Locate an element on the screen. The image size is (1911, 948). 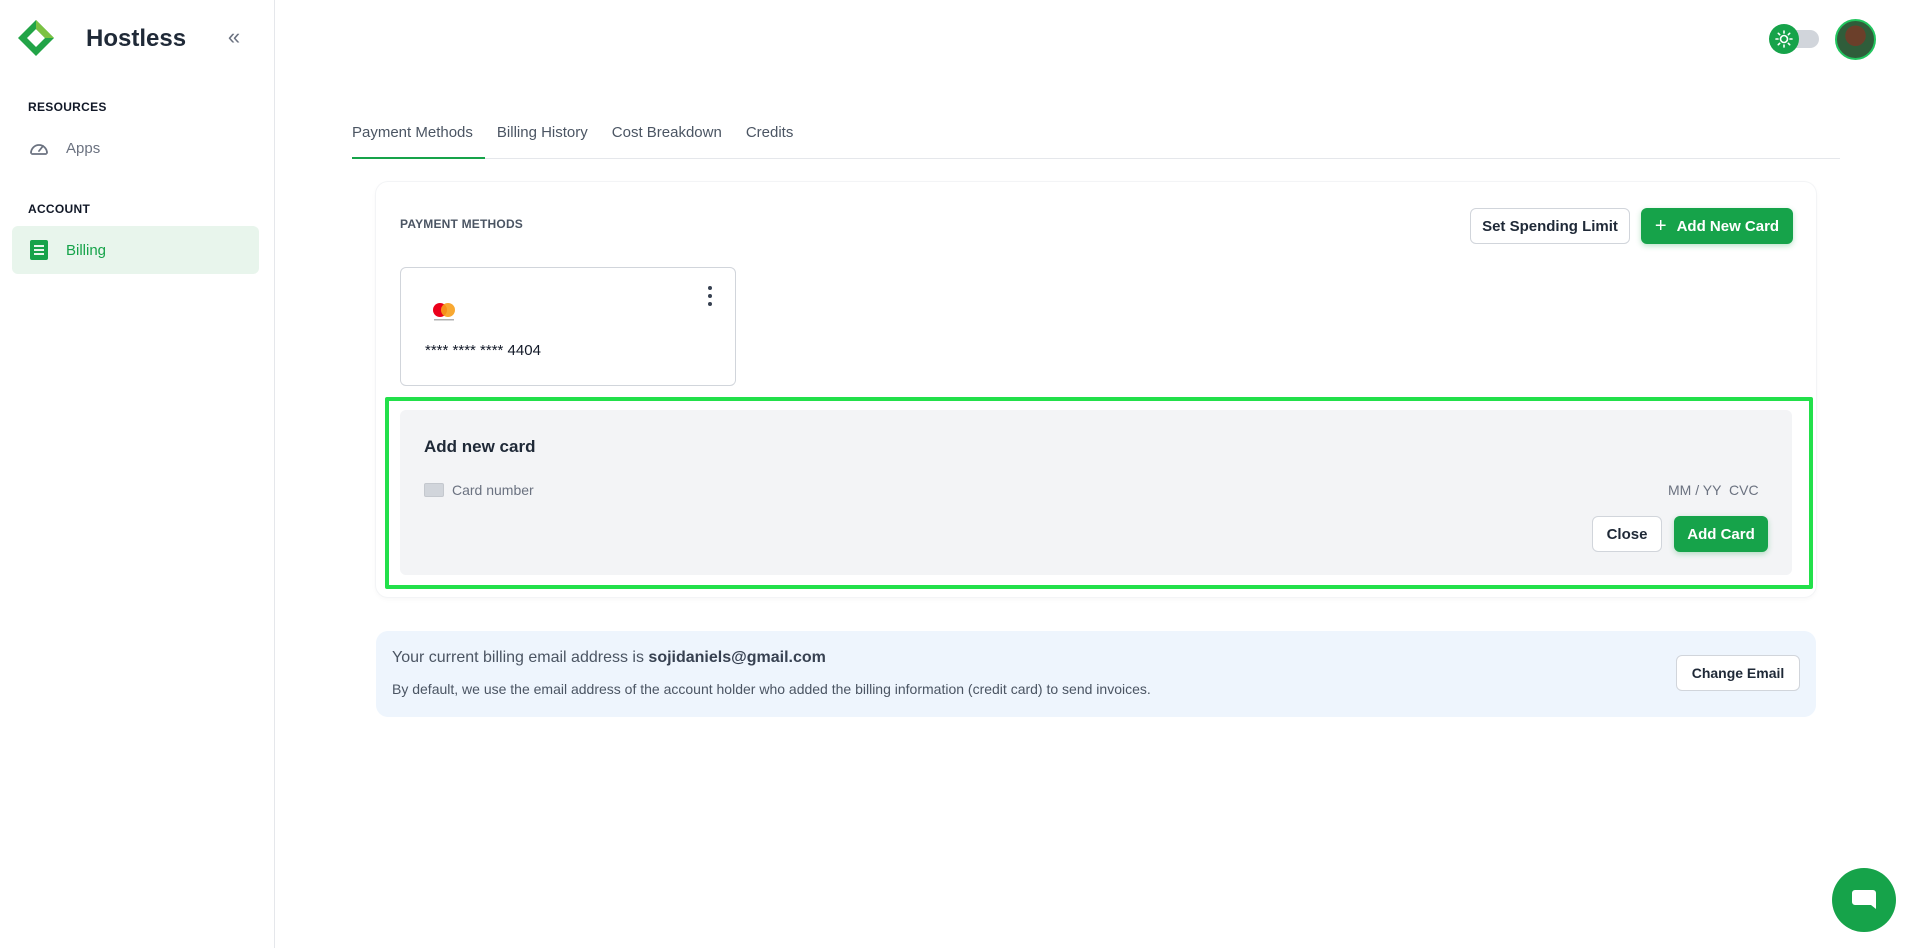
collapse-sidebar-icon: « is located at coordinates (234, 38).